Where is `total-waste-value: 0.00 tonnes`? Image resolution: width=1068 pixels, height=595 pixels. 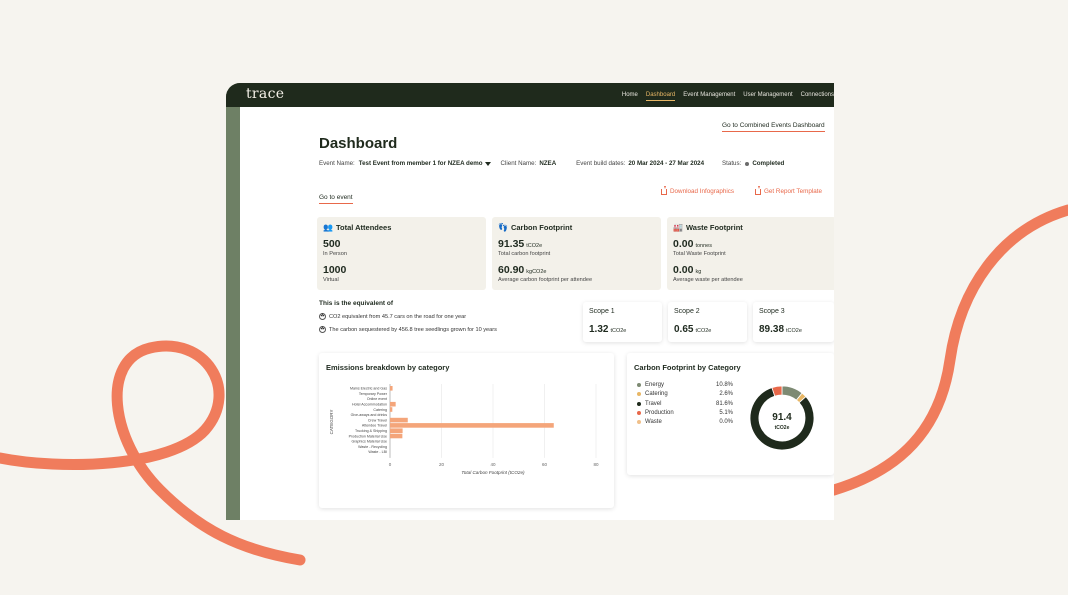 total-waste-value: 0.00 tonnes is located at coordinates (692, 244).